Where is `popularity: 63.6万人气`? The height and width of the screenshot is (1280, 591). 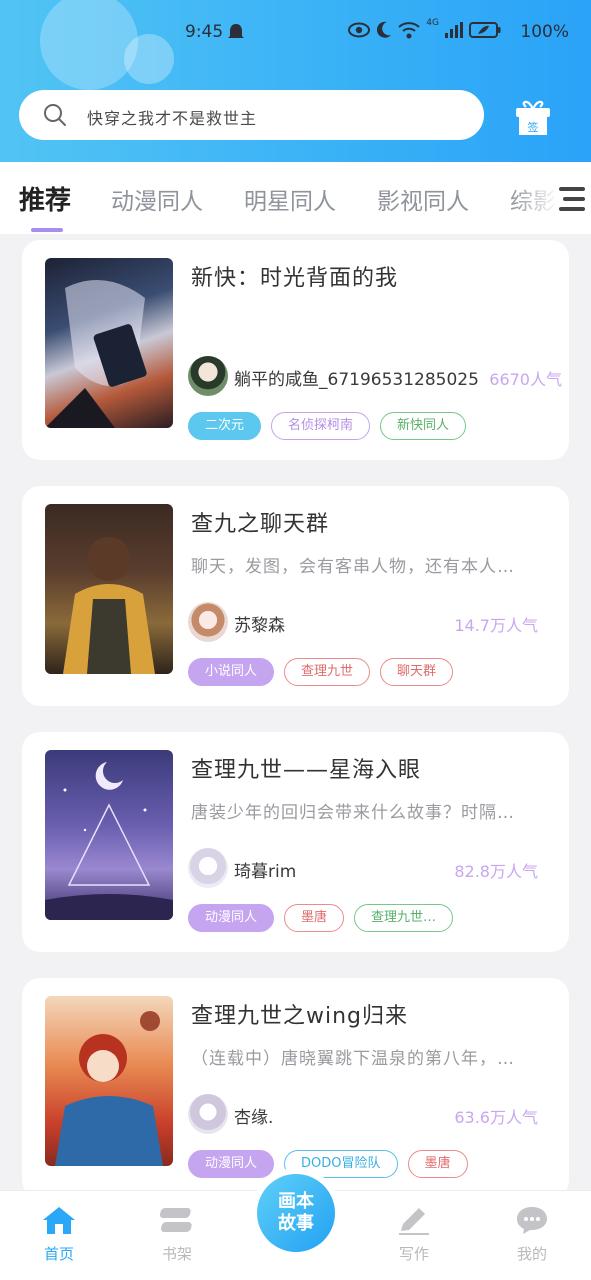 popularity: 63.6万人气 is located at coordinates (496, 1117).